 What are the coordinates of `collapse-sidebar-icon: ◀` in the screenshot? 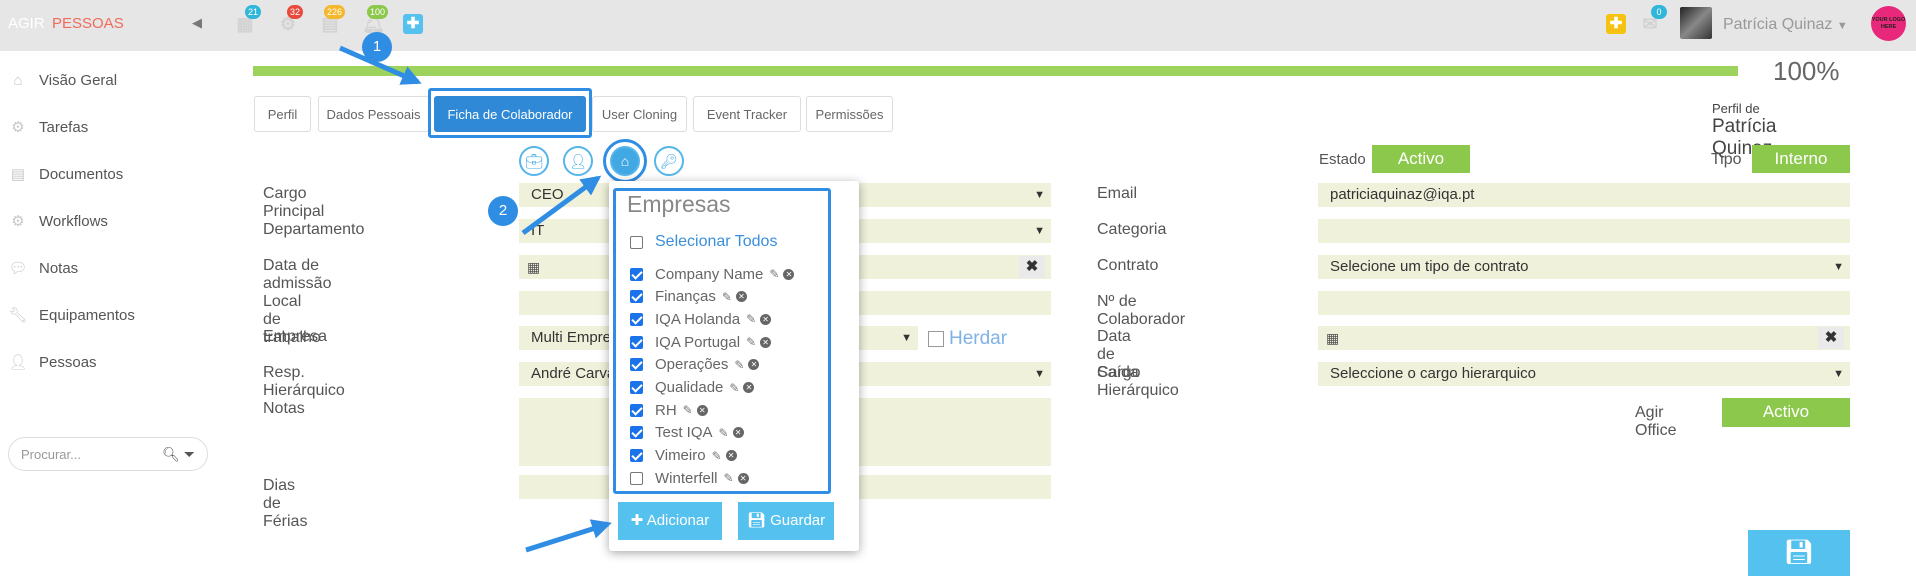 It's located at (197, 23).